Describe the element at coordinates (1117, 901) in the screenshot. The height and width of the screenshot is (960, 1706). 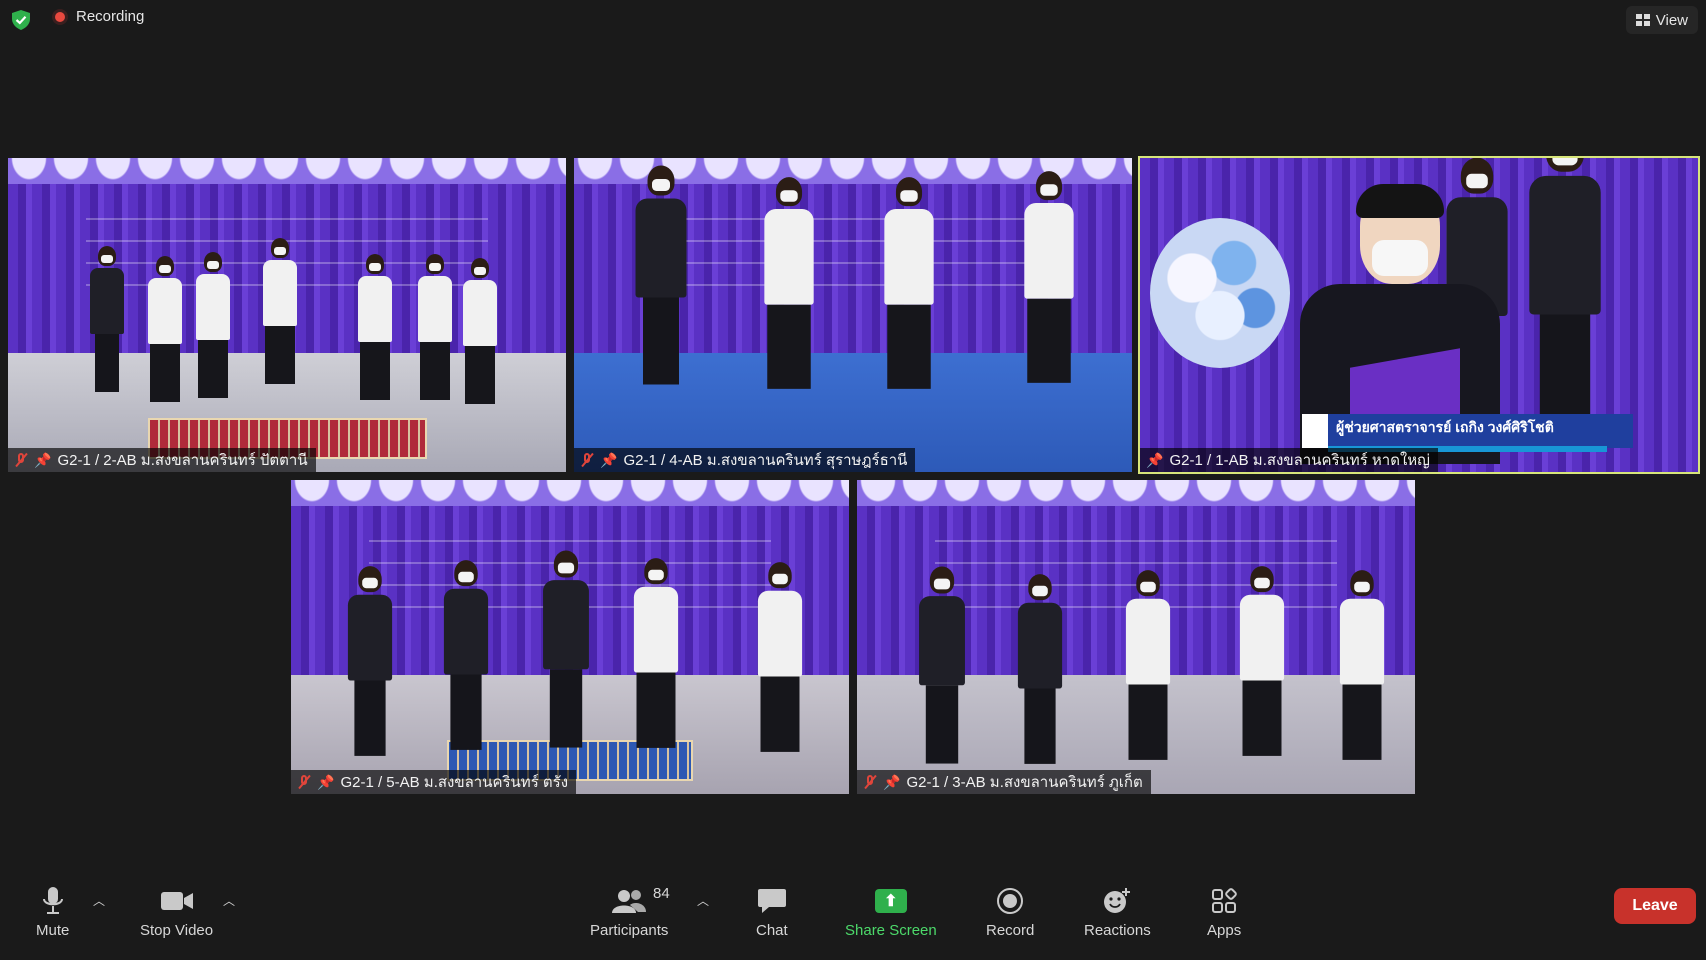
I see `smiley-plus-icon` at that location.